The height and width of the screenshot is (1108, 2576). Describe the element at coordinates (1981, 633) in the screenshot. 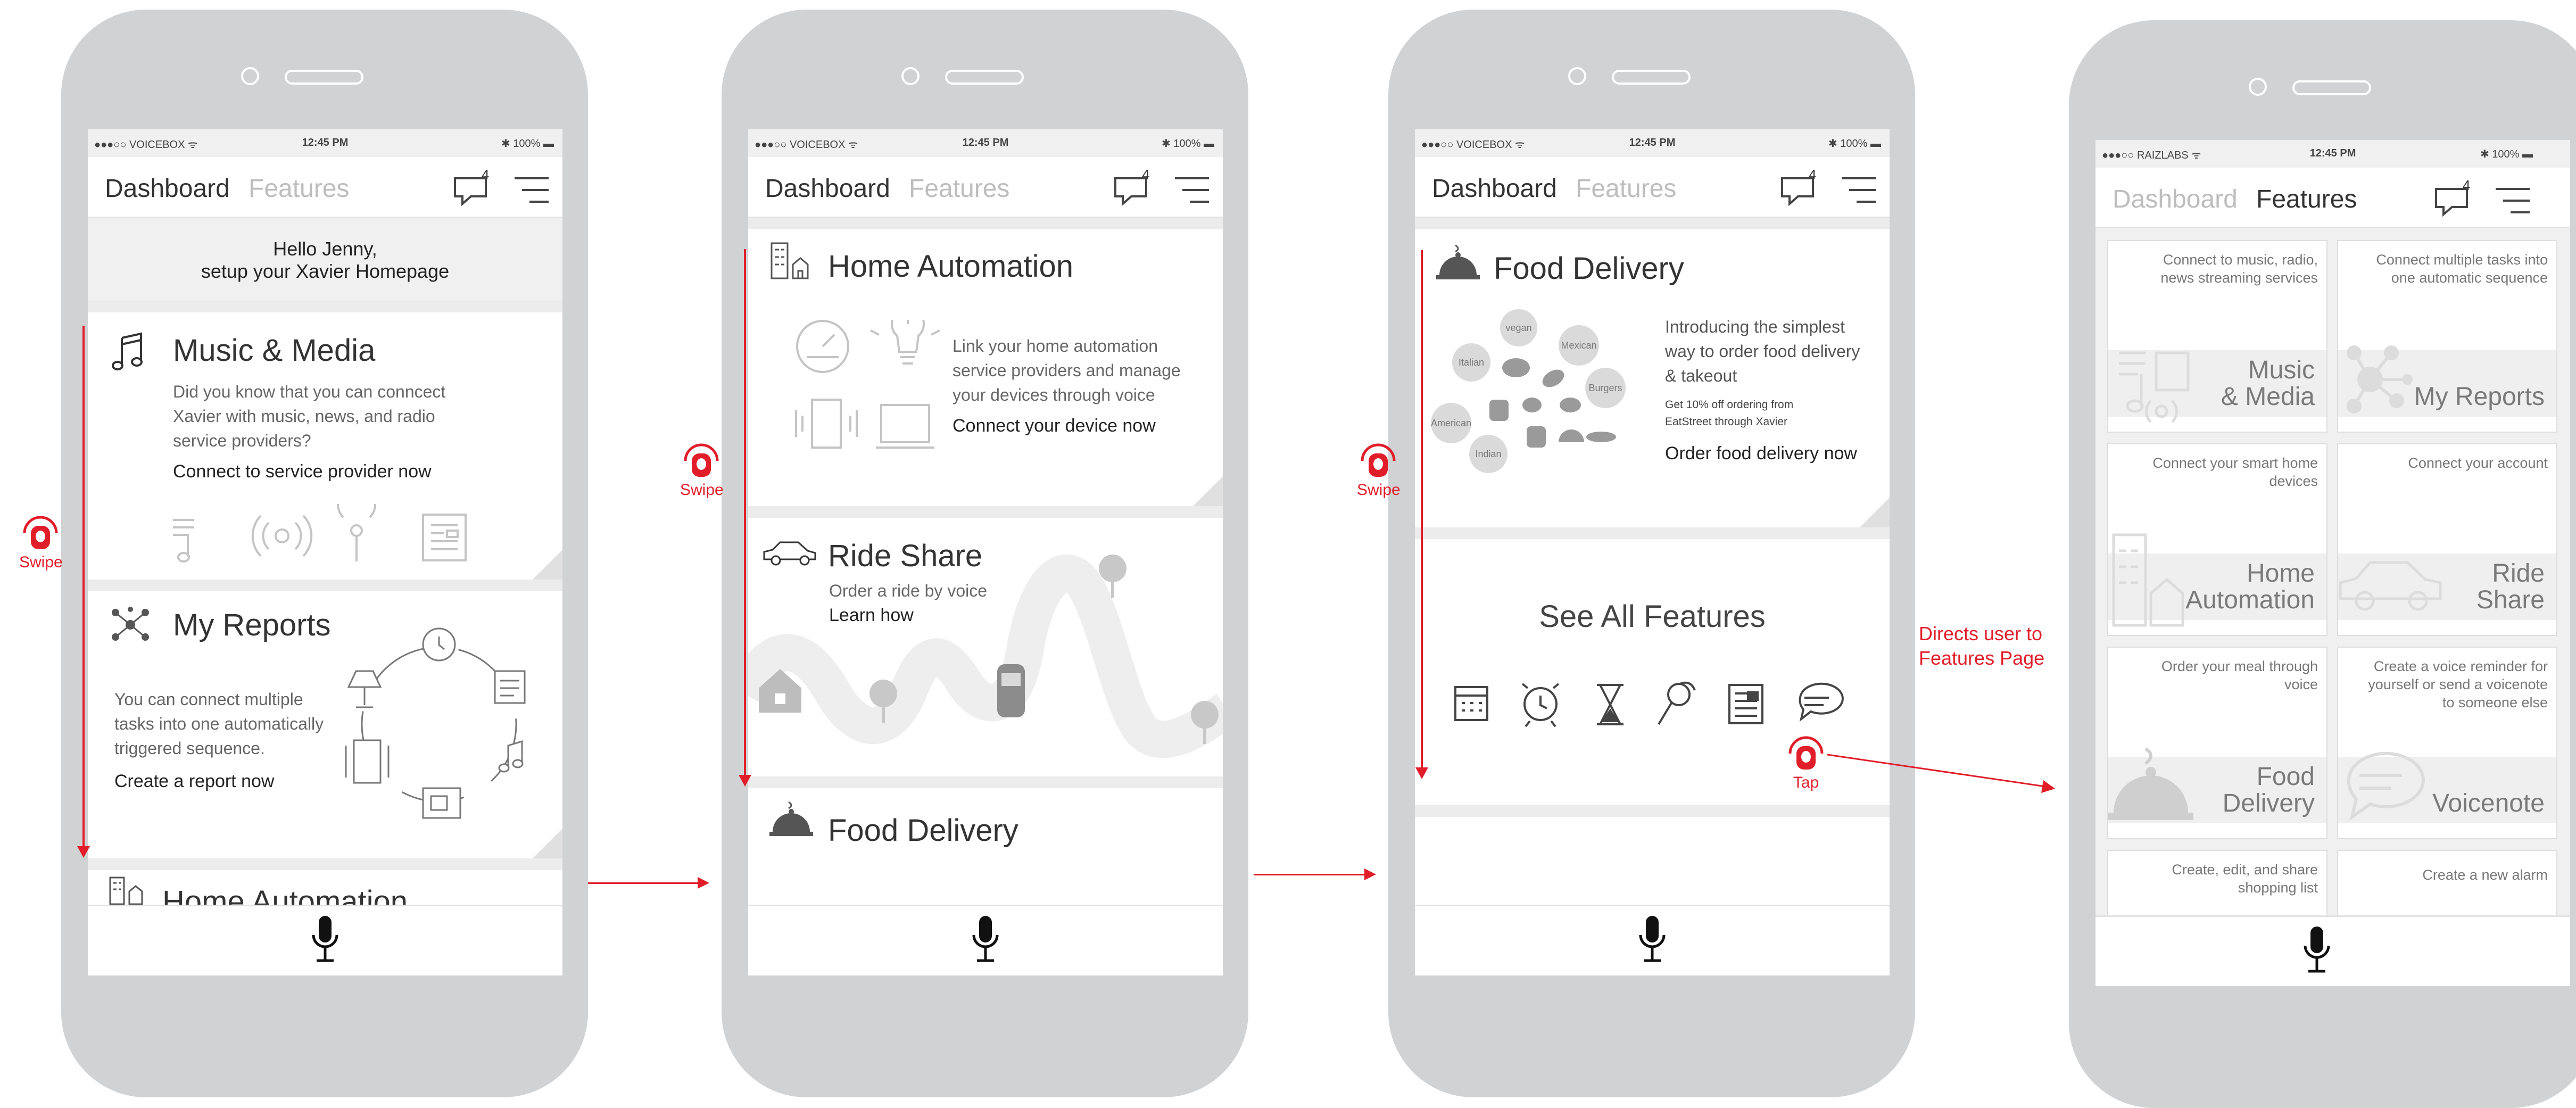

I see `note-line: Directs user to` at that location.